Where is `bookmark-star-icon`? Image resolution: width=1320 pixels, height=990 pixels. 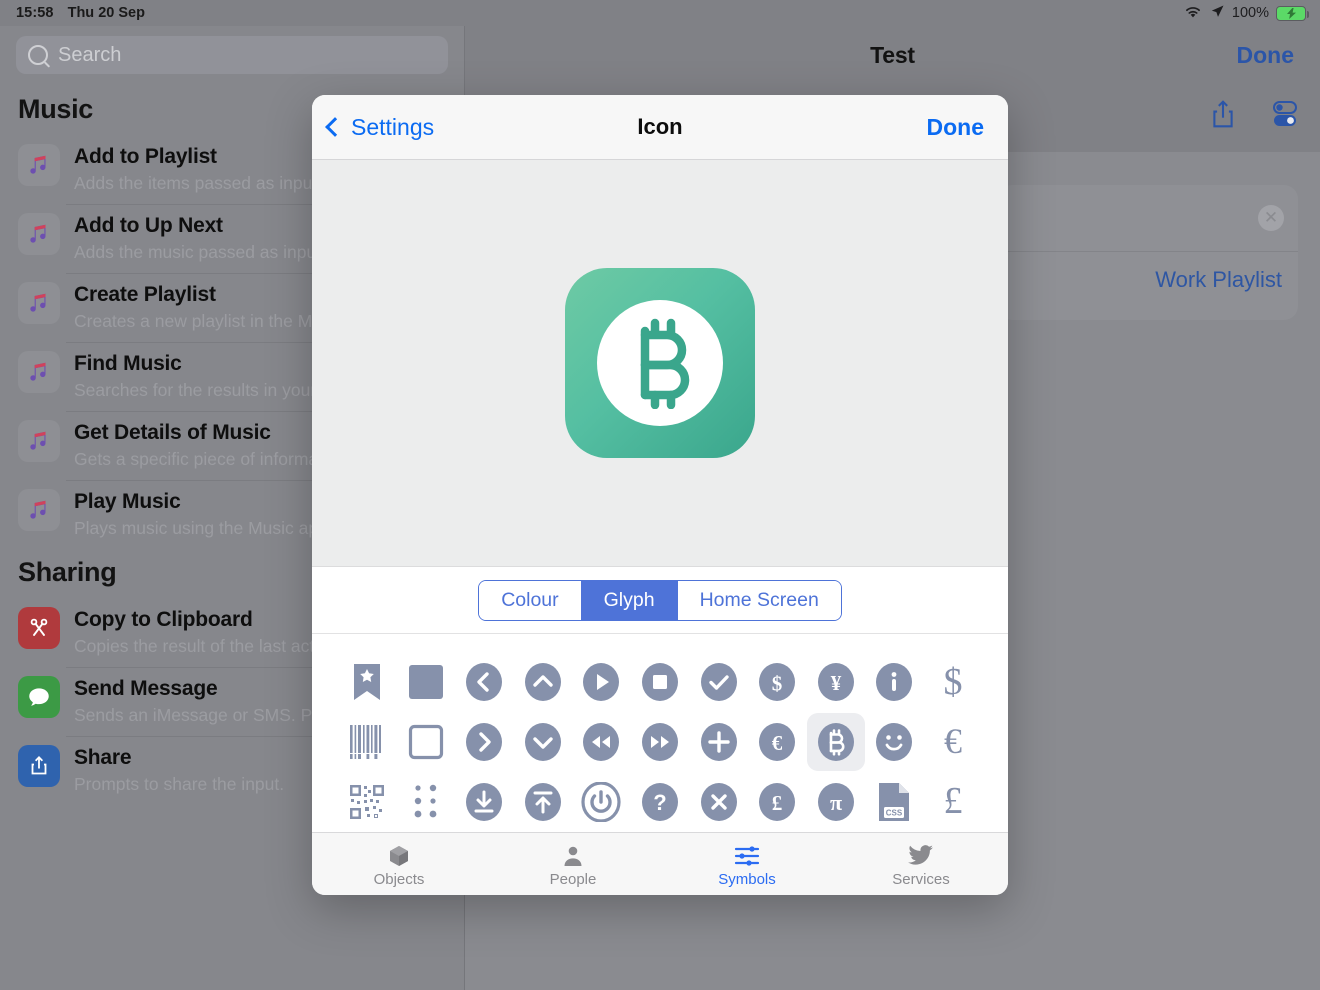 bookmark-star-icon is located at coordinates (367, 682).